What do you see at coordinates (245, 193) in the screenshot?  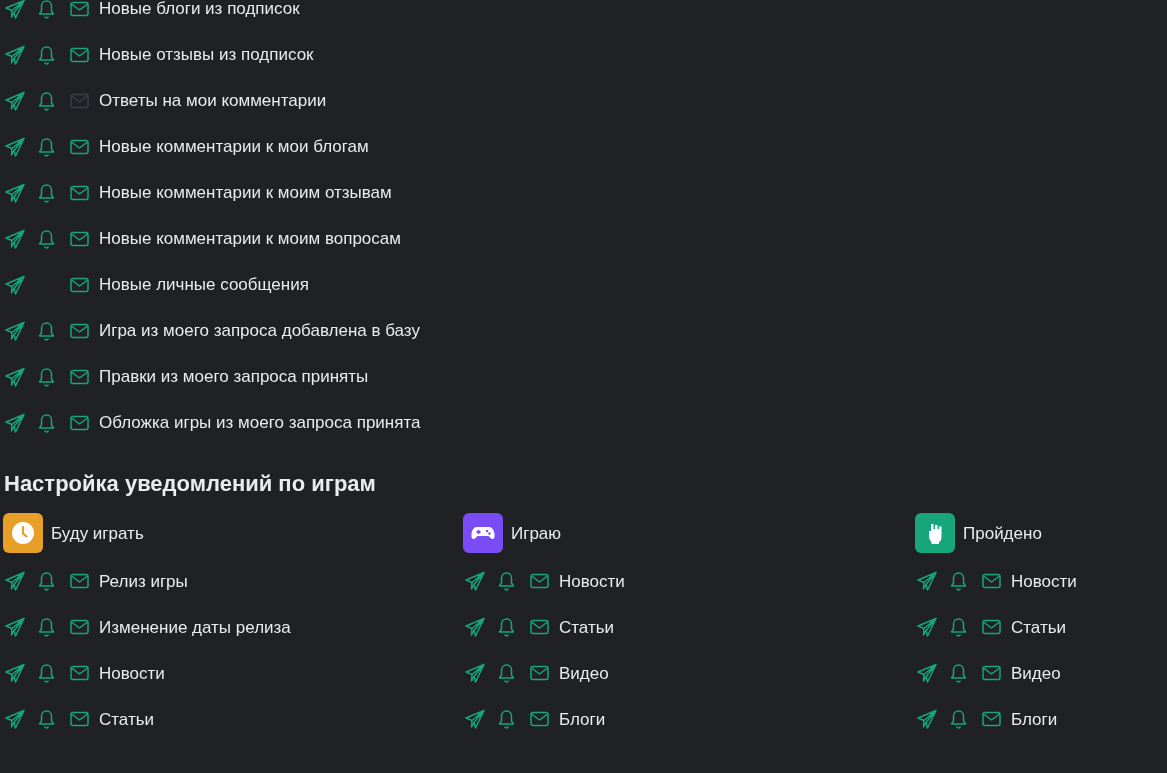 I see `notification-label: Новые комментарии к моим отзывам` at bounding box center [245, 193].